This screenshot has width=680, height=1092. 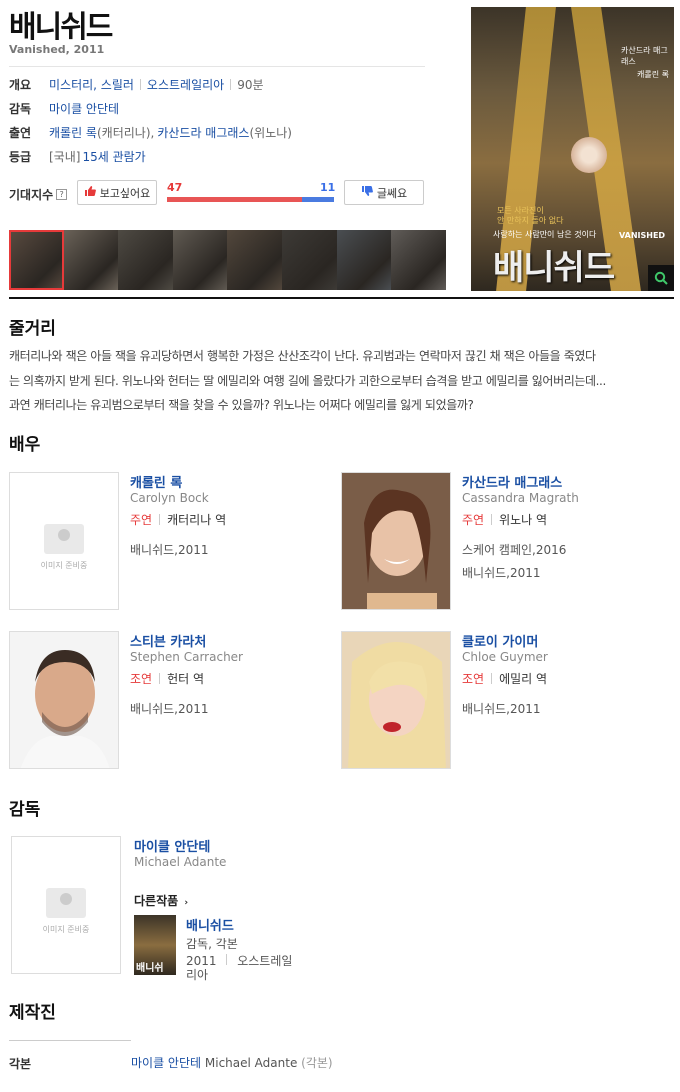 What do you see at coordinates (251, 1063) in the screenshot?
I see `staff-name-en: Michael Adante` at bounding box center [251, 1063].